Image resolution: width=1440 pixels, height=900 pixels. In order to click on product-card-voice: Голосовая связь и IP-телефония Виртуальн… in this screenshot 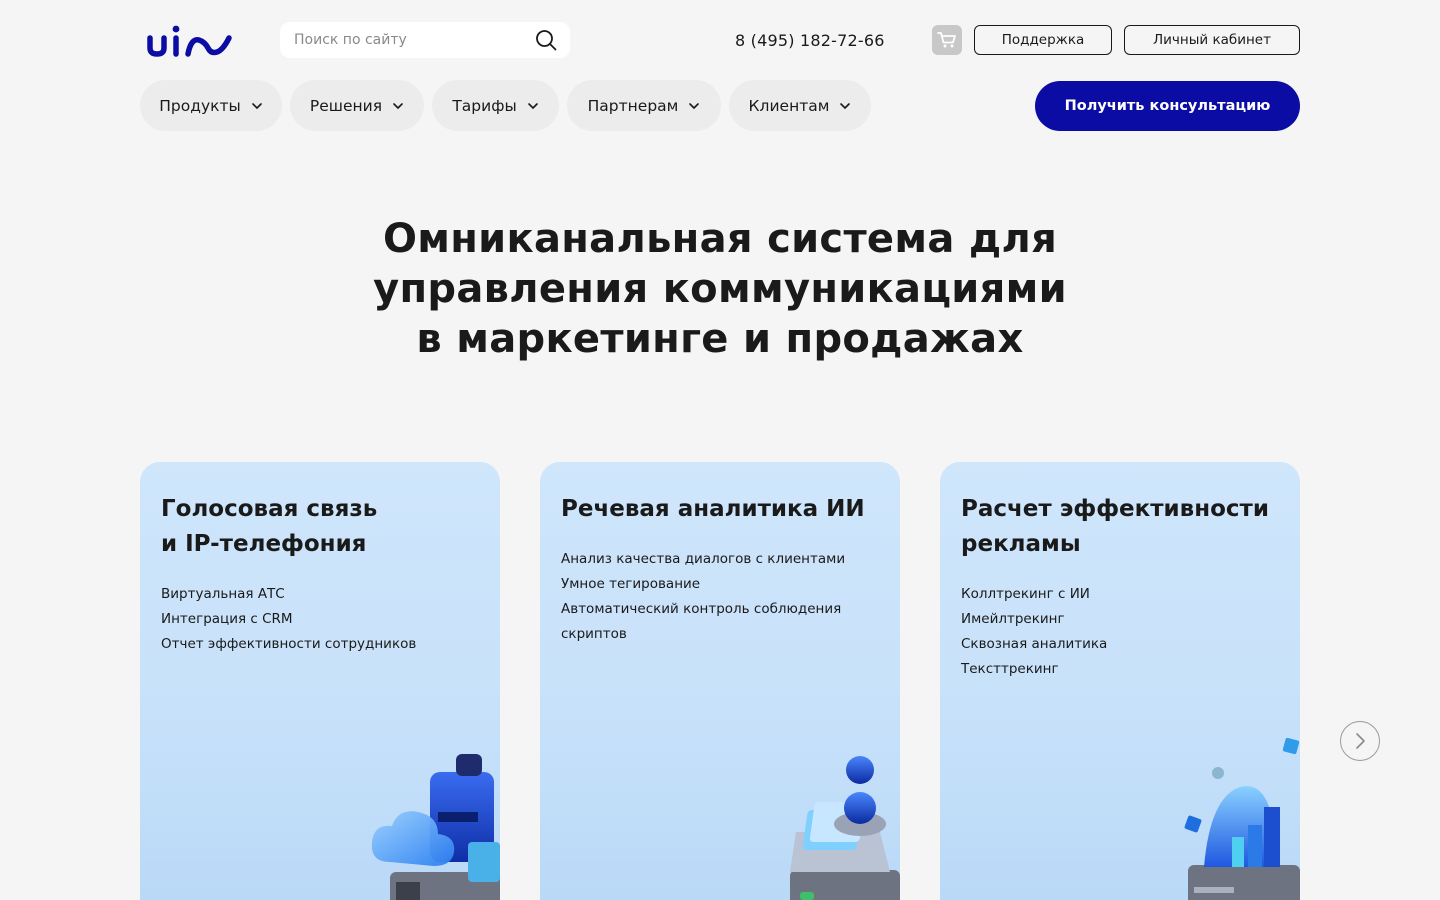, I will do `click(320, 681)`.